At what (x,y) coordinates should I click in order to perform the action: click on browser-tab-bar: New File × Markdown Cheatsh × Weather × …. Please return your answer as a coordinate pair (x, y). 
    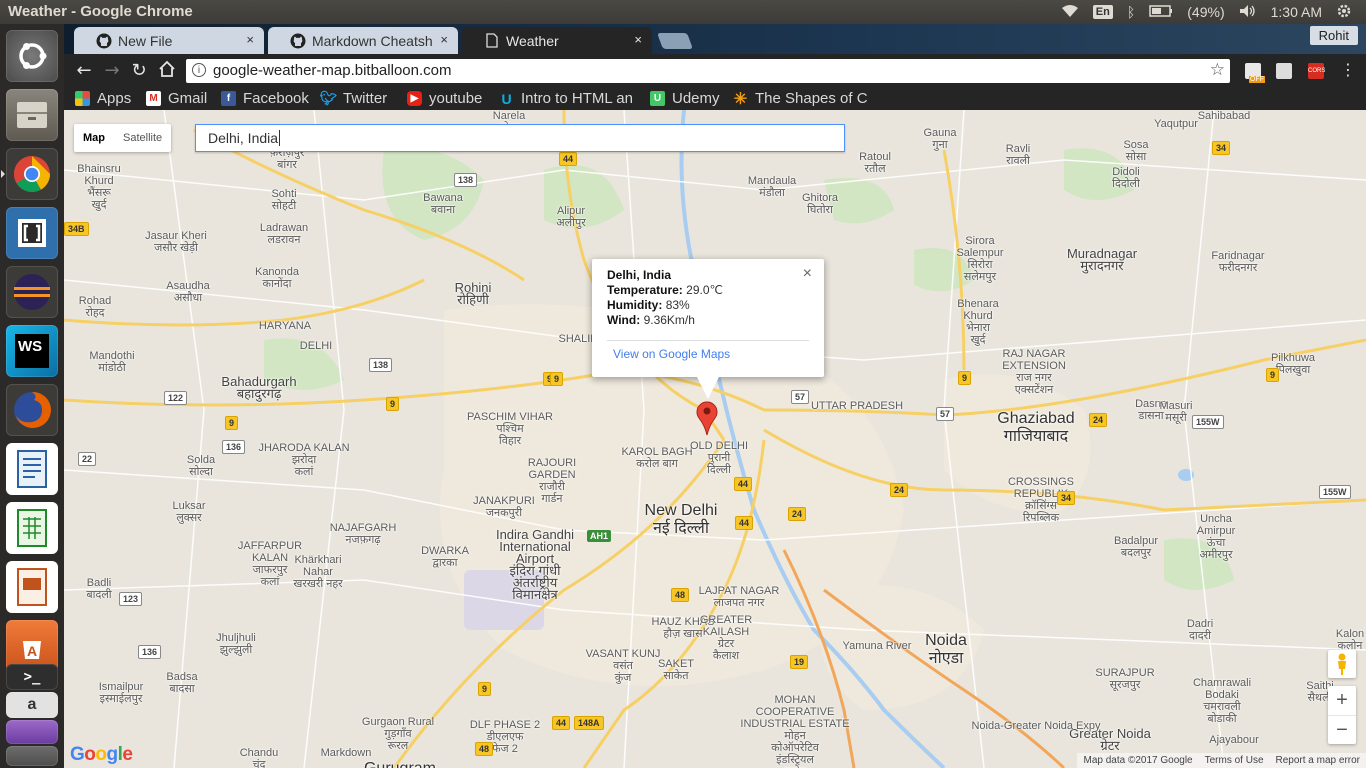
    Looking at the image, I should click on (715, 39).